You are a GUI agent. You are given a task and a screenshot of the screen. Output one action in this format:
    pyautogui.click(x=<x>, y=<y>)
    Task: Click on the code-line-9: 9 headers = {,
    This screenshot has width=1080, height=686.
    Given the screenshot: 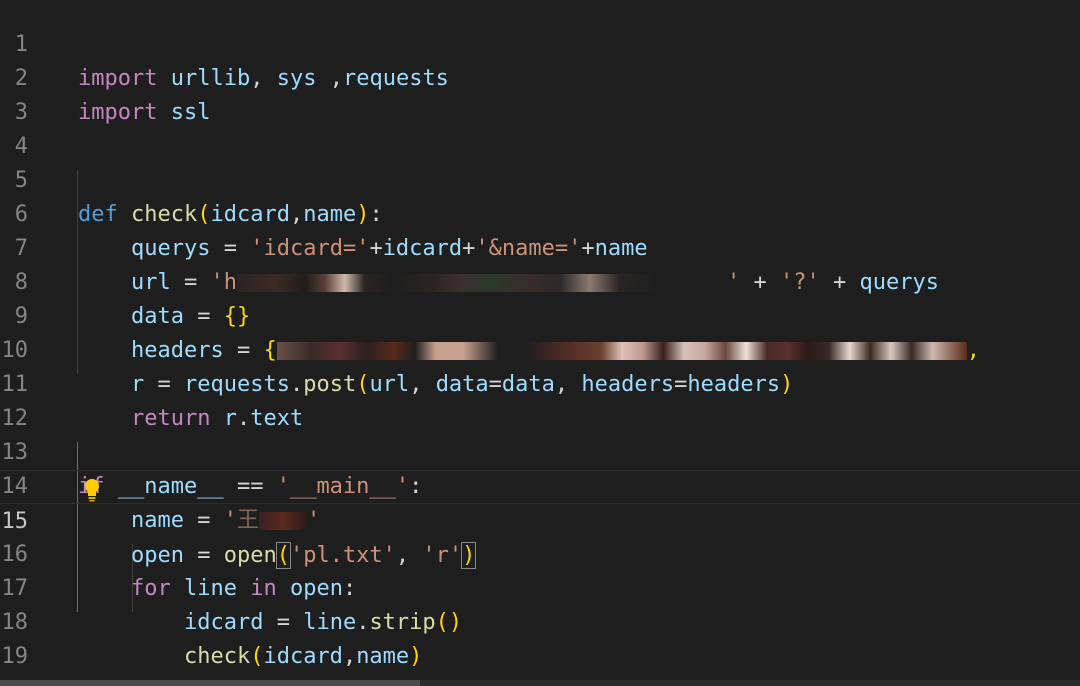 What is the action you would take?
    pyautogui.click(x=540, y=314)
    